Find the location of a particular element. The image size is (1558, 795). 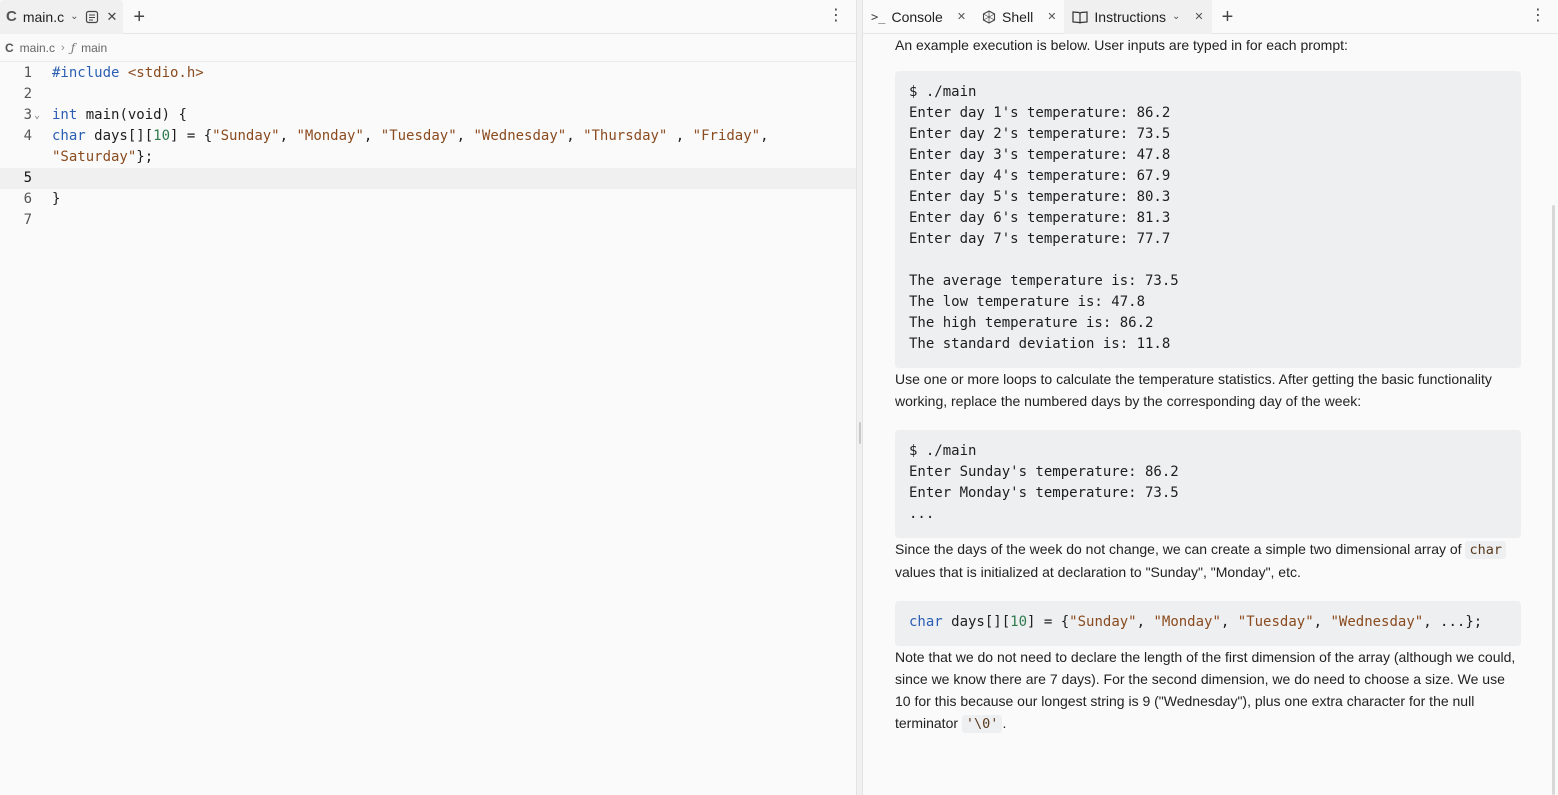

tab-console: >_ Console ✕ is located at coordinates (918, 17).